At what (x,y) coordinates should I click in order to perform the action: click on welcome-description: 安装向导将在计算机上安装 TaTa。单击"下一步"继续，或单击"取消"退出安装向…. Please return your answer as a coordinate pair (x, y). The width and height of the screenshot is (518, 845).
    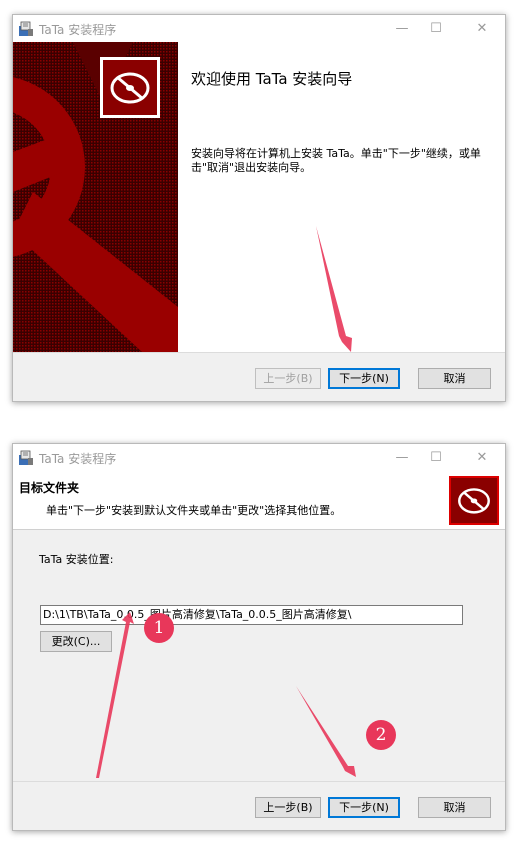
    Looking at the image, I should click on (336, 160).